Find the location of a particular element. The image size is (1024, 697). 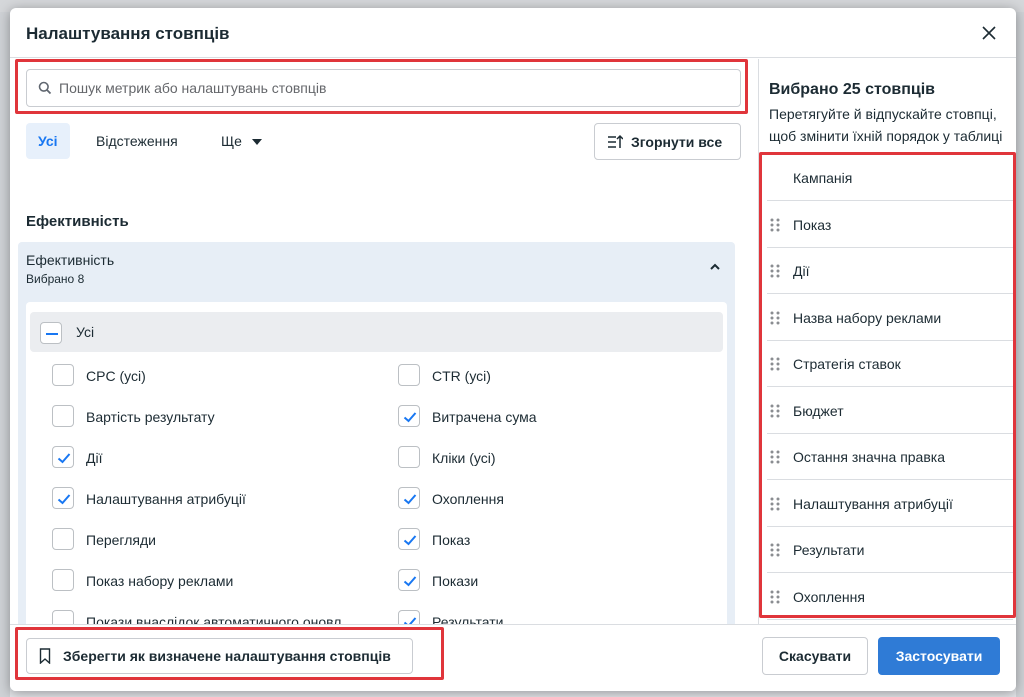

selected-column-item: Дії is located at coordinates (890, 271).